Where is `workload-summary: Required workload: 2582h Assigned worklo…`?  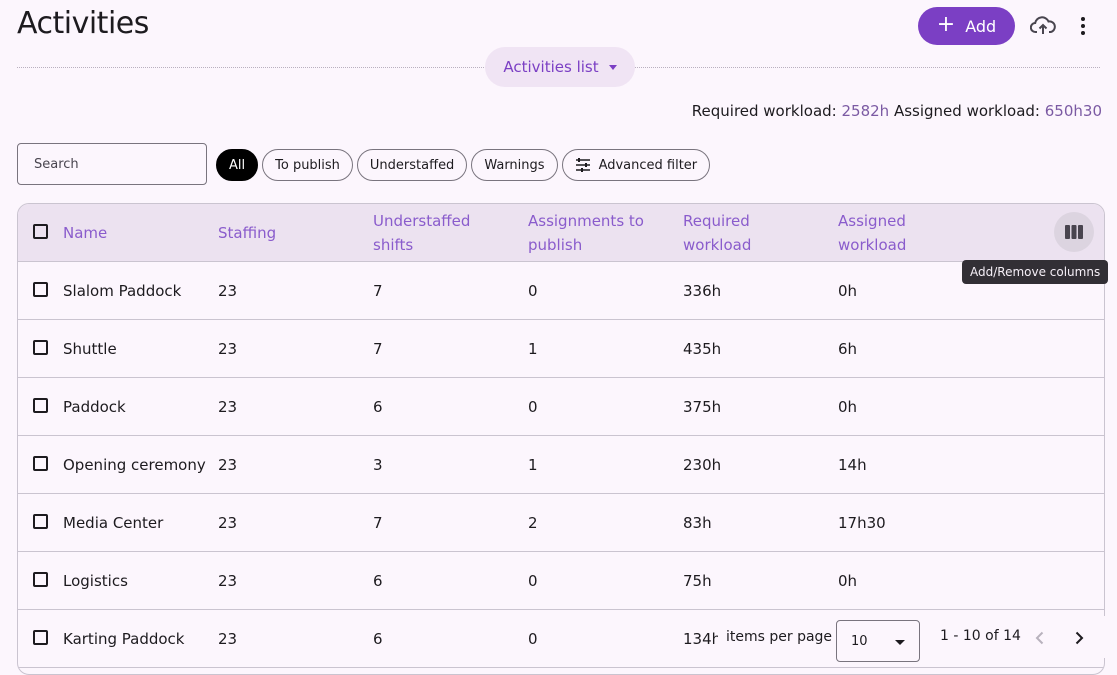 workload-summary: Required workload: 2582h Assigned worklo… is located at coordinates (897, 111).